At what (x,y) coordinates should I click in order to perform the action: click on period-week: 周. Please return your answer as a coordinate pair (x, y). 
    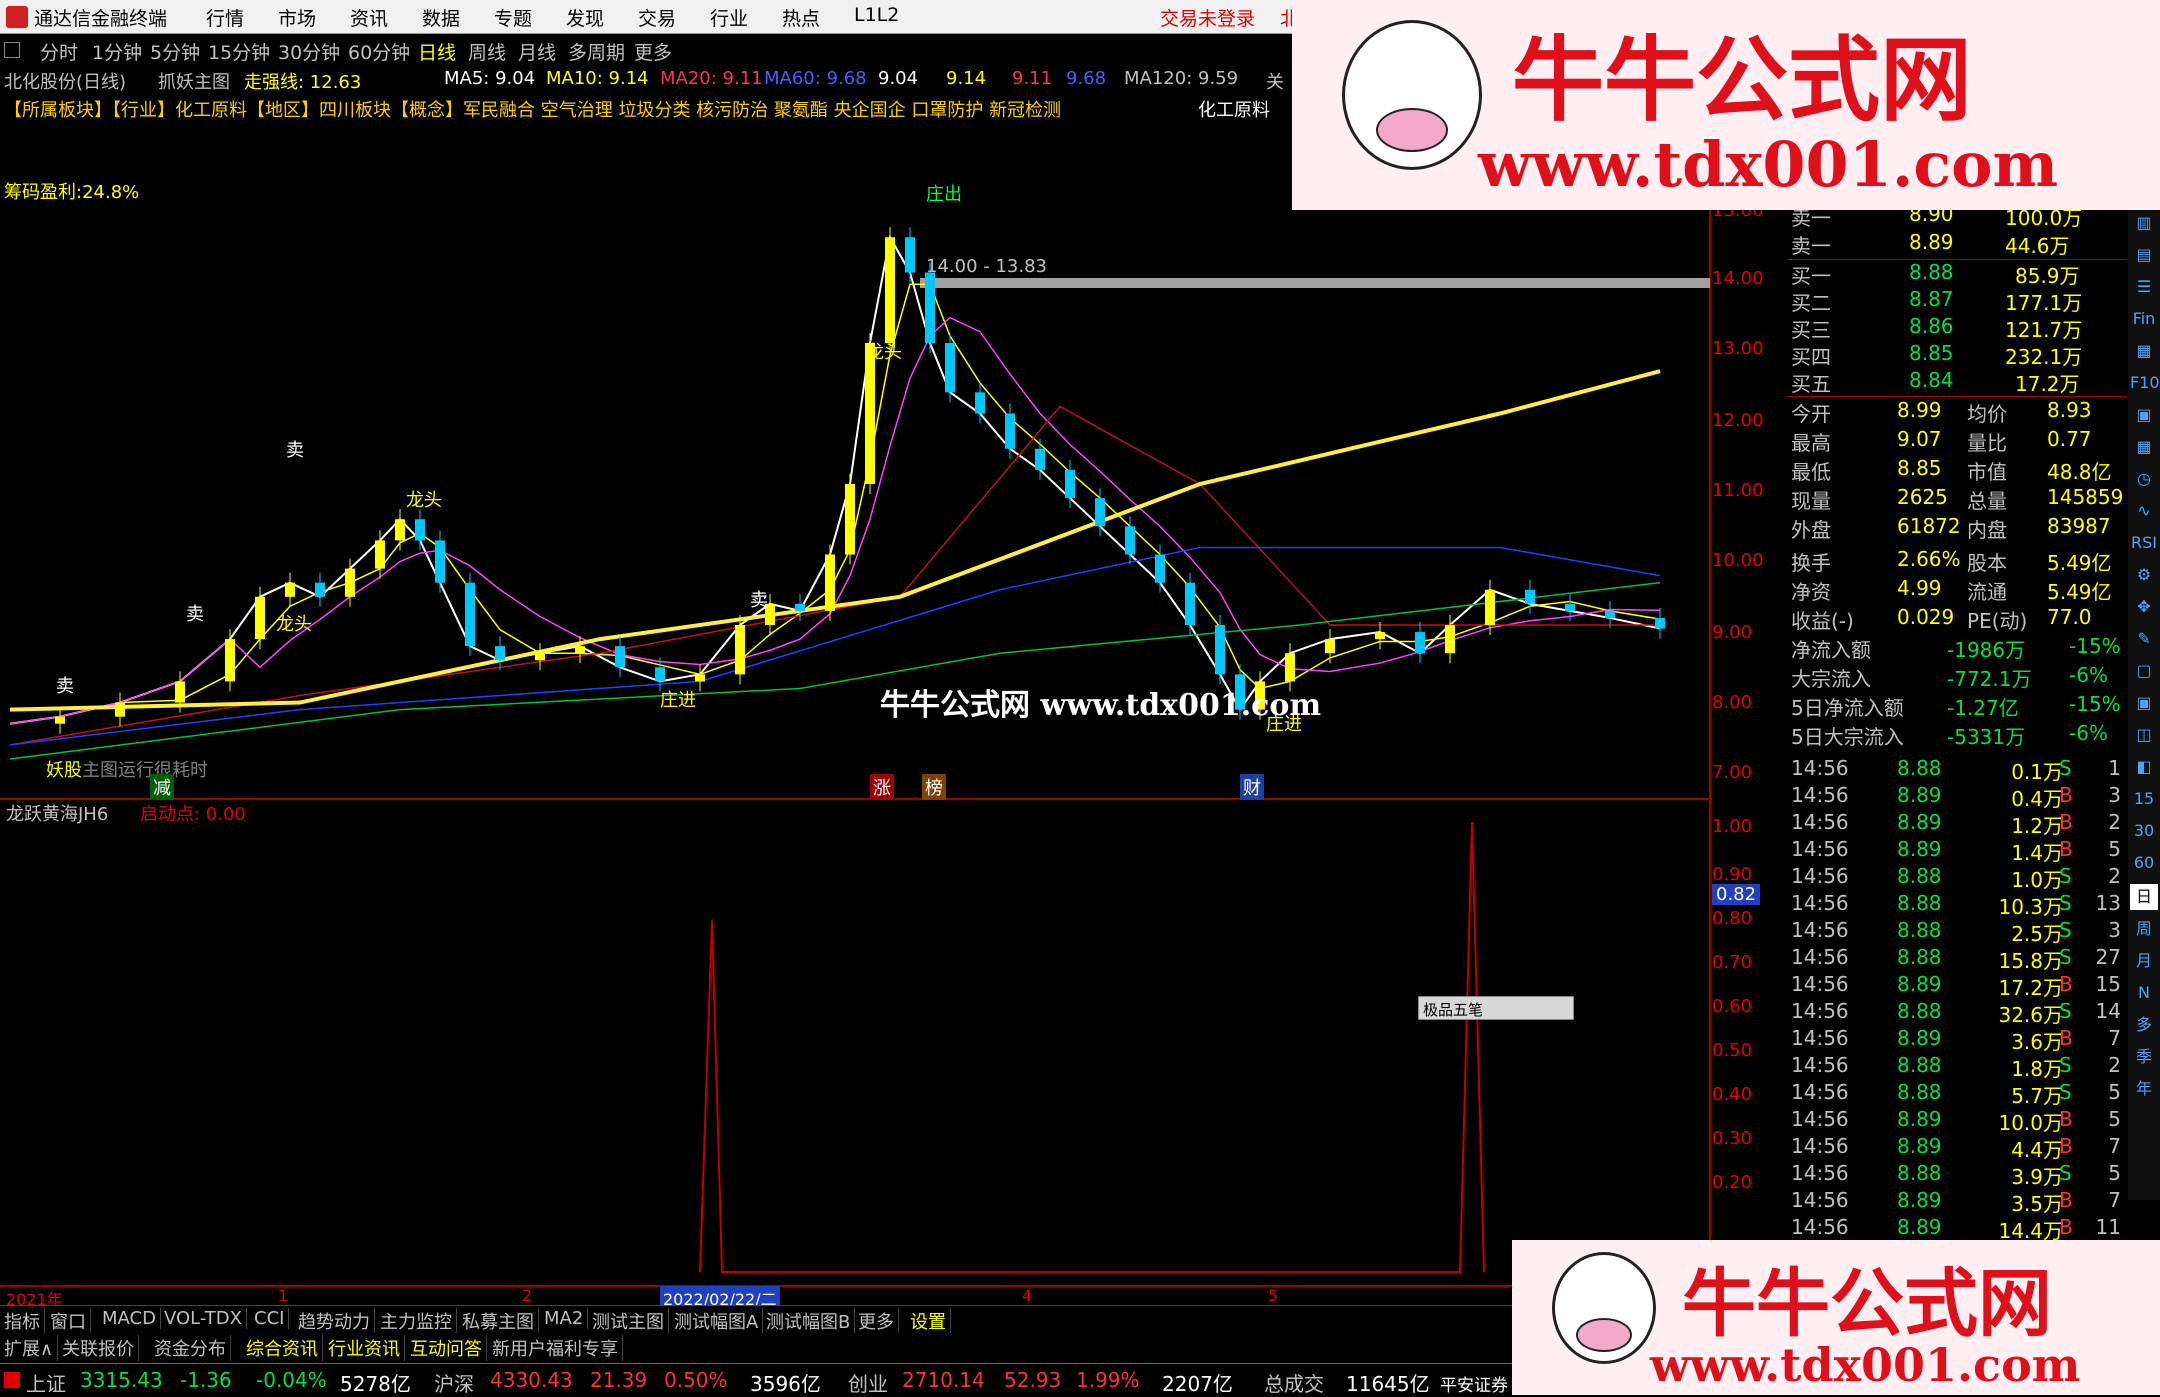
    Looking at the image, I should click on (2144, 929).